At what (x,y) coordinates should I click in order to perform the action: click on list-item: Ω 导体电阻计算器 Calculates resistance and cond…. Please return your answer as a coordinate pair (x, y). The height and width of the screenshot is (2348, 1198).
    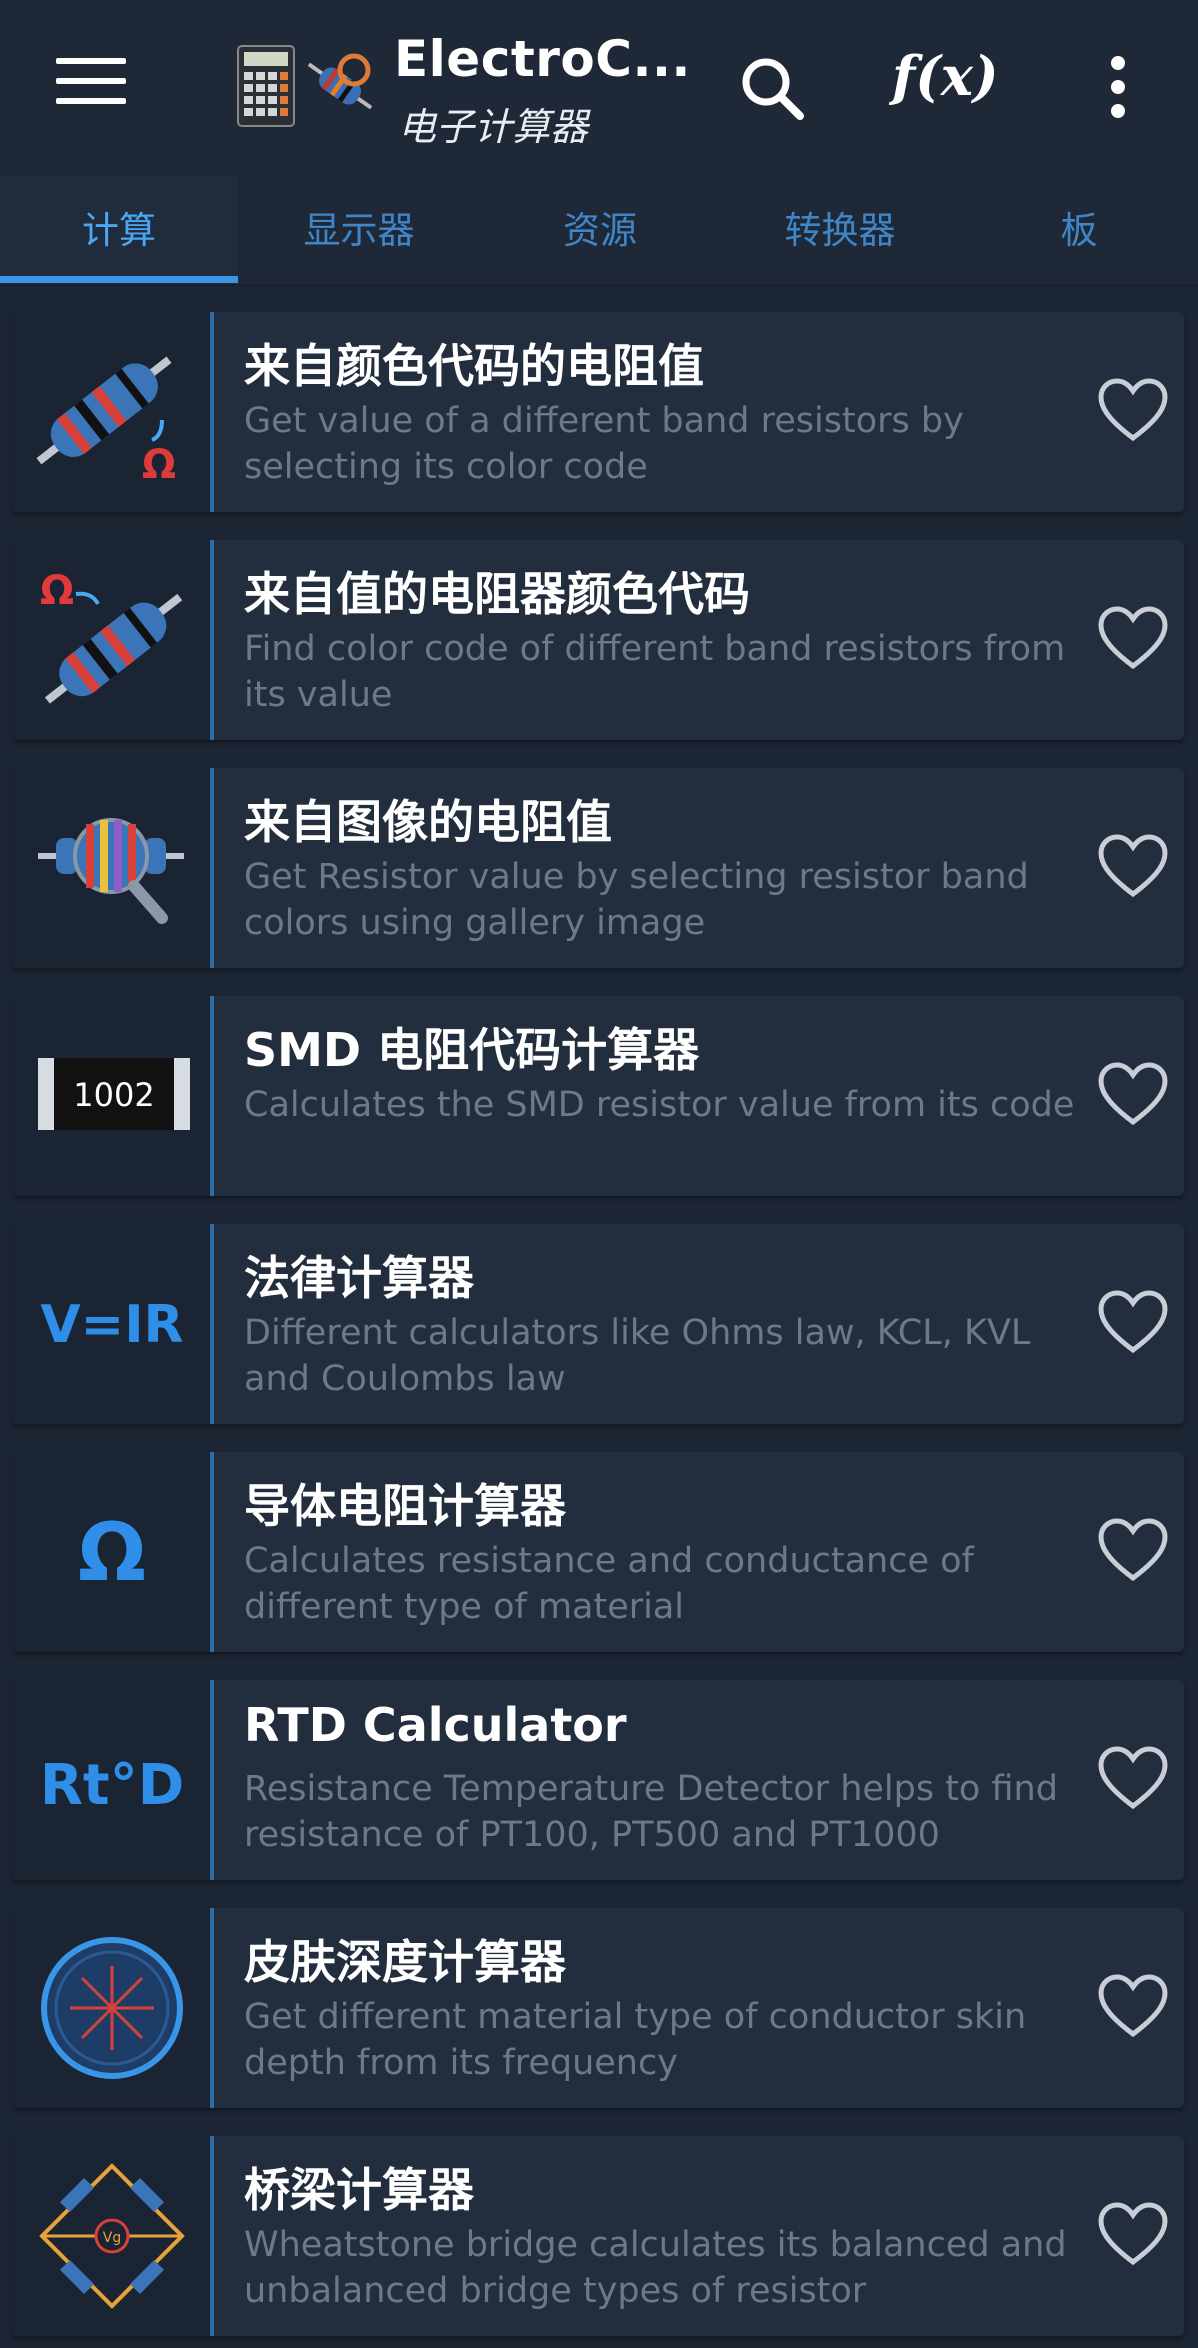
    Looking at the image, I should click on (598, 1552).